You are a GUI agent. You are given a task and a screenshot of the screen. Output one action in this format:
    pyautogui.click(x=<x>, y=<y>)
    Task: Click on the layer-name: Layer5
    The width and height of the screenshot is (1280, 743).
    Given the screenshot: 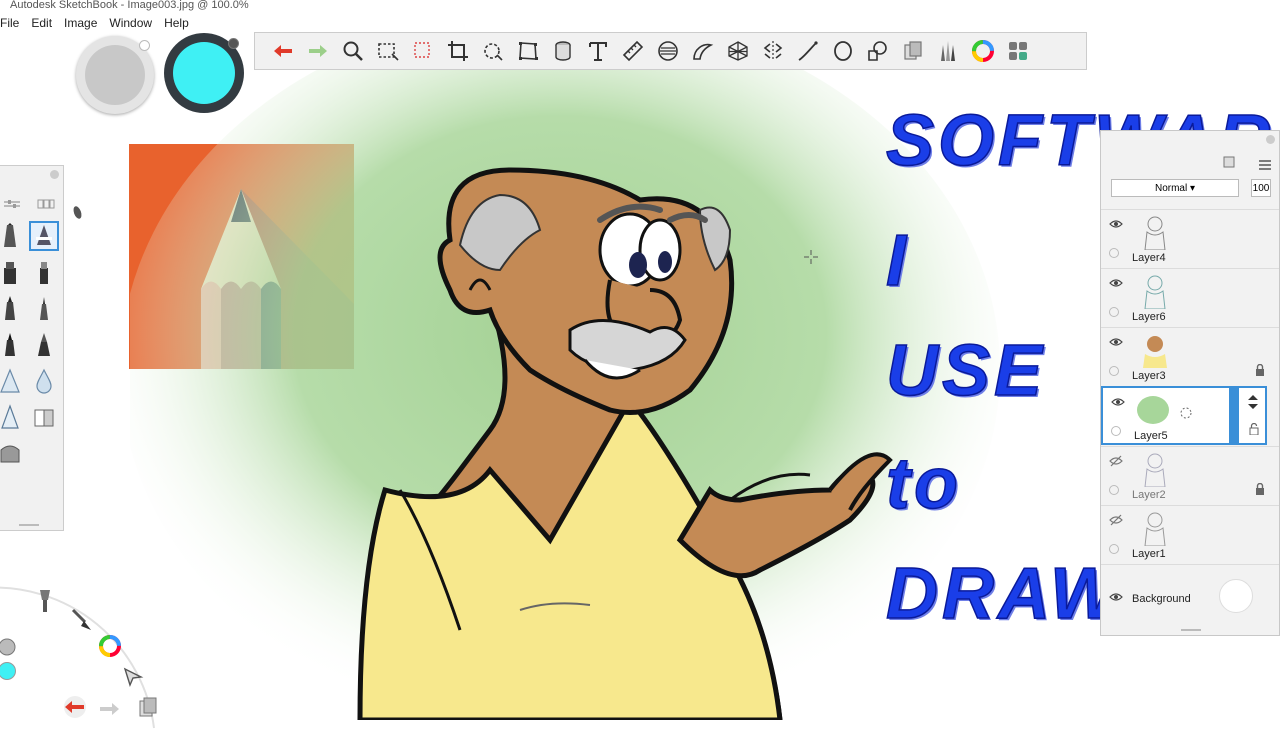 What is the action you would take?
    pyautogui.click(x=1151, y=436)
    